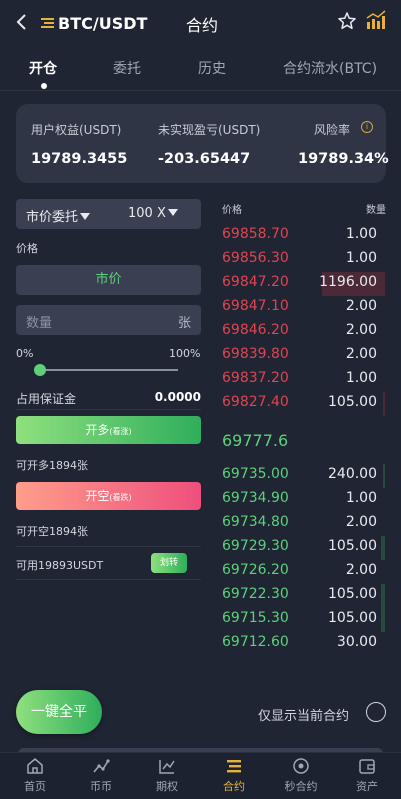 This screenshot has height=799, width=401. I want to click on bid-row: 69715.30 105.00, so click(299, 620).